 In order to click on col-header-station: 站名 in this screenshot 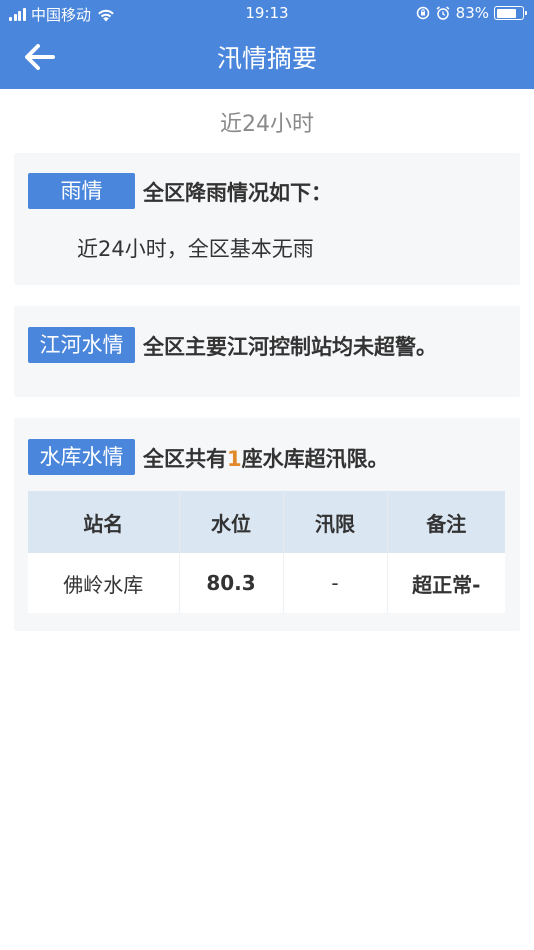, I will do `click(104, 522)`.